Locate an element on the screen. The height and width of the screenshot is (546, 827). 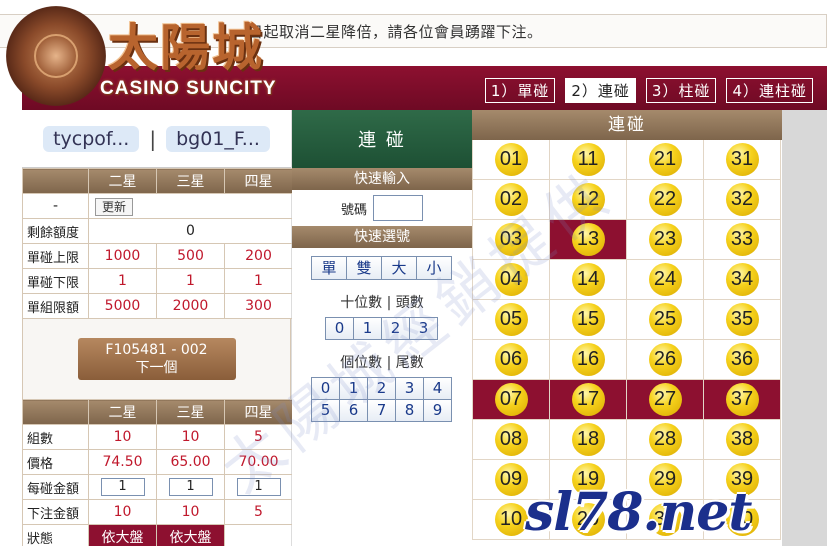
number-ball: 37 is located at coordinates (742, 399).